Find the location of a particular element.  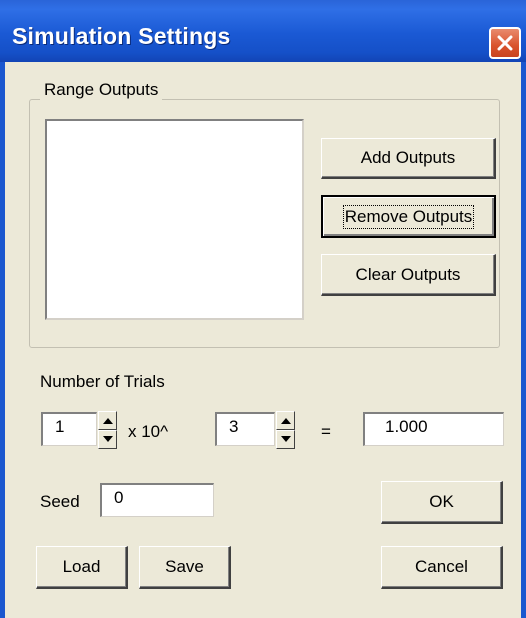

trials-mantissa-field: 1 is located at coordinates (69, 429).